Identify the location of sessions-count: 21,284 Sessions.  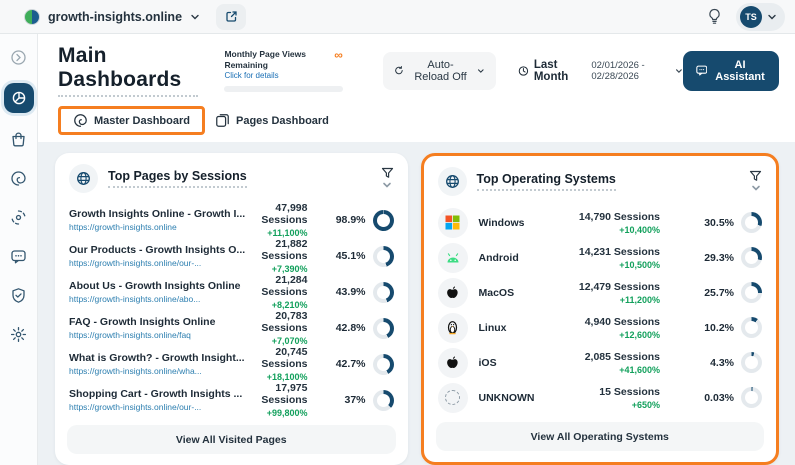
(284, 286).